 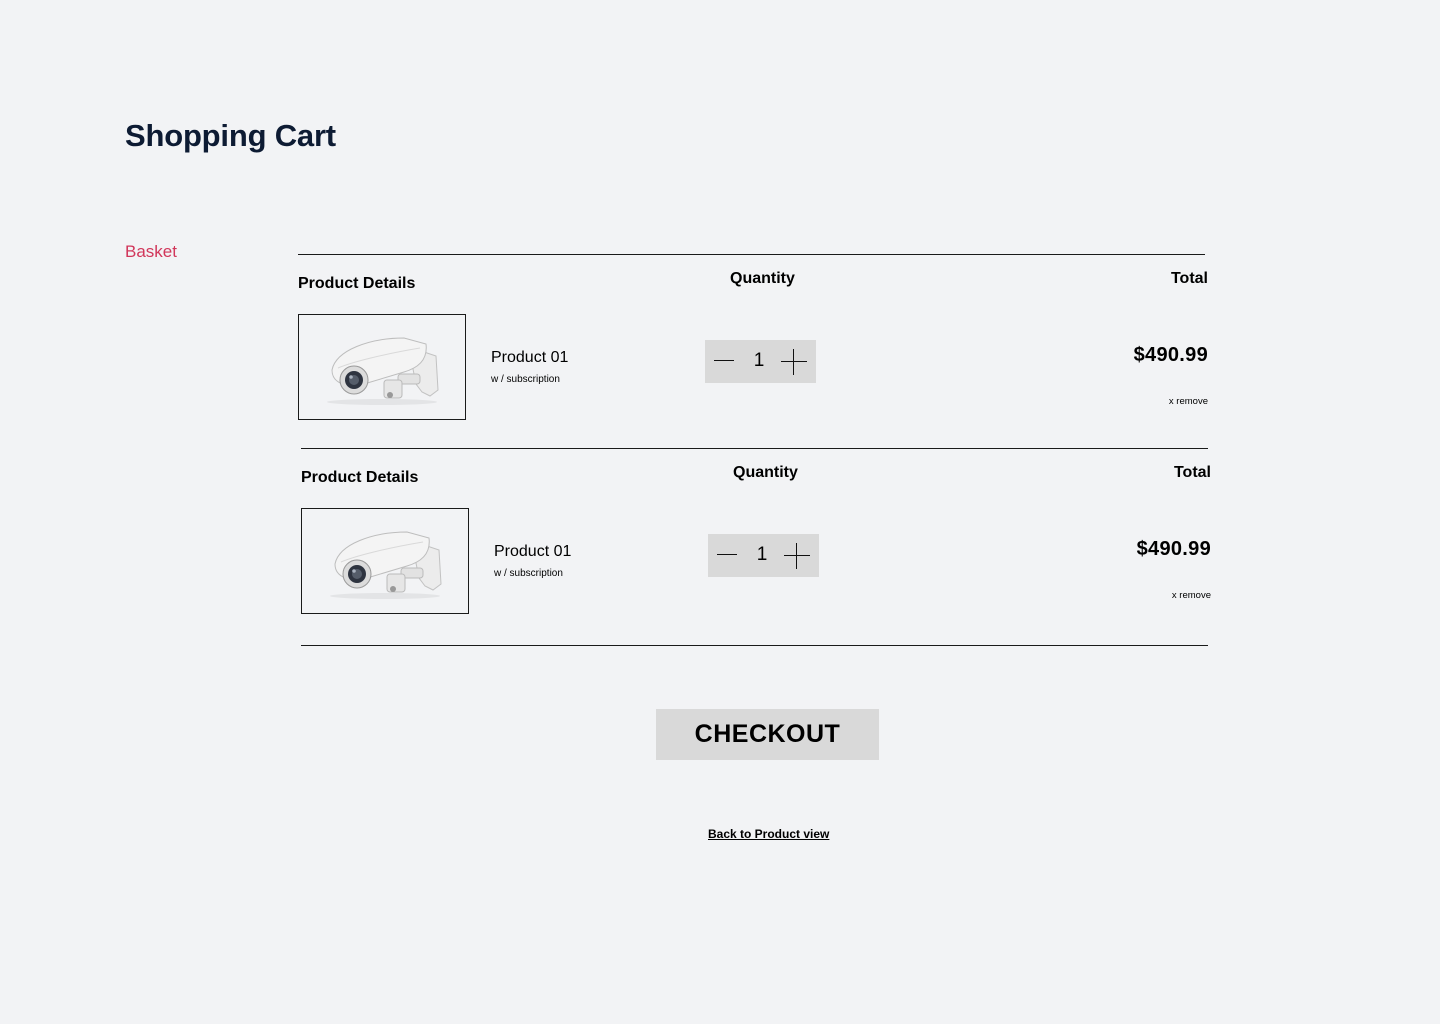 What do you see at coordinates (754, 645) in the screenshot?
I see `divider` at bounding box center [754, 645].